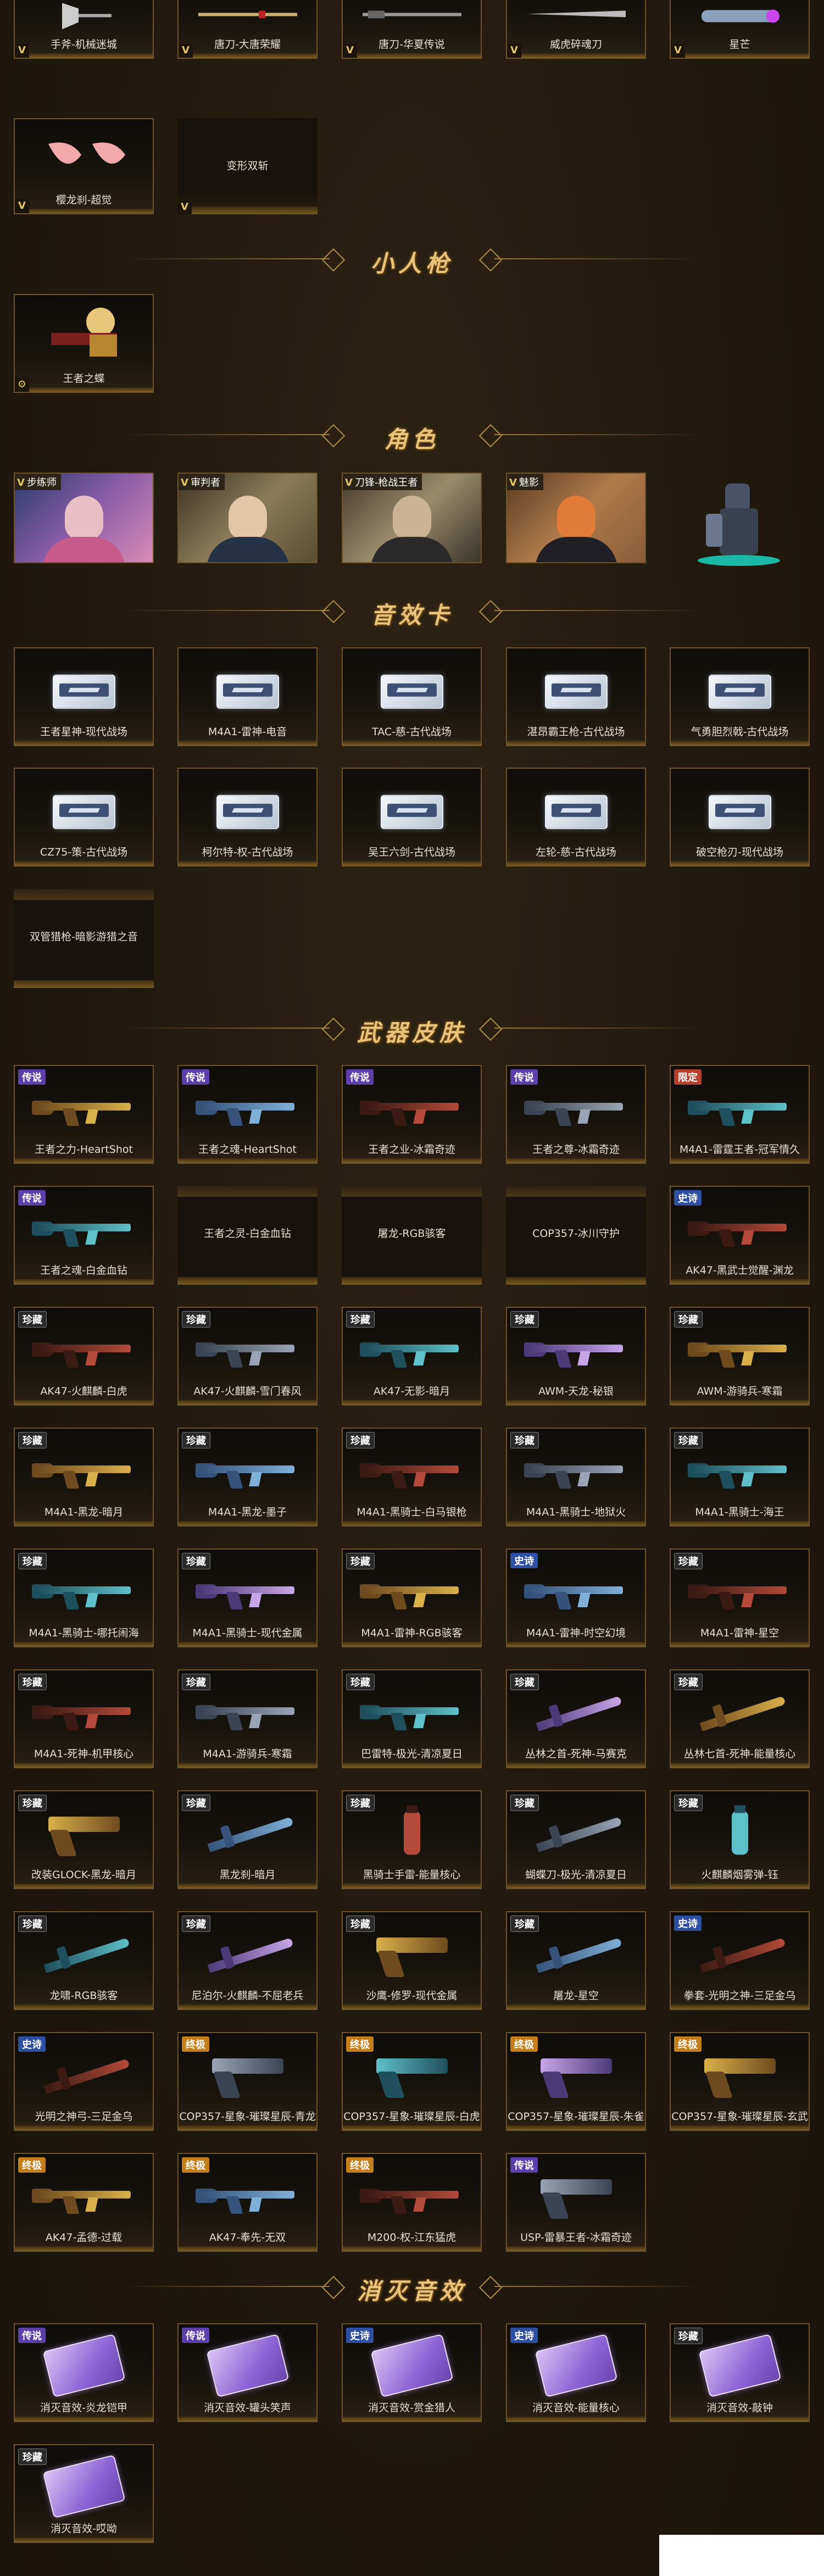 This screenshot has height=2576, width=824. I want to click on weapon-card: 珍藏 M4A1-黑龙-暗月, so click(84, 1477).